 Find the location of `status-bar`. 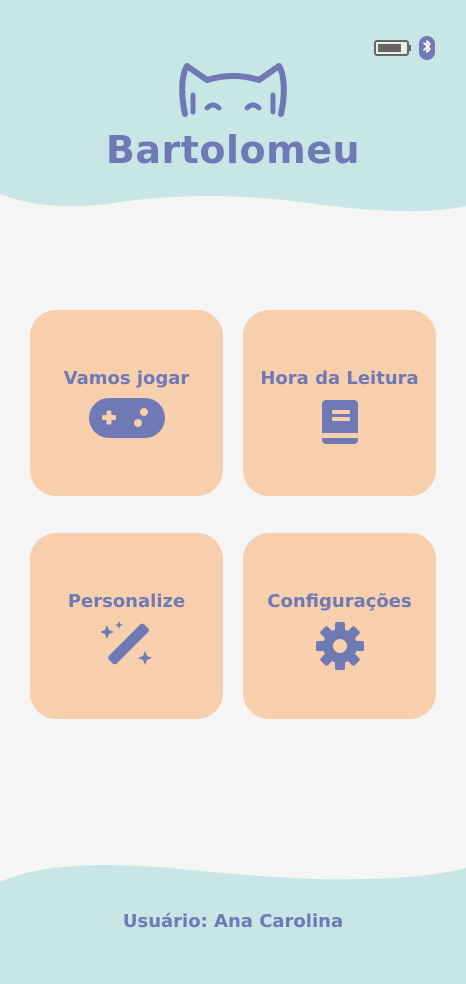

status-bar is located at coordinates (405, 48).